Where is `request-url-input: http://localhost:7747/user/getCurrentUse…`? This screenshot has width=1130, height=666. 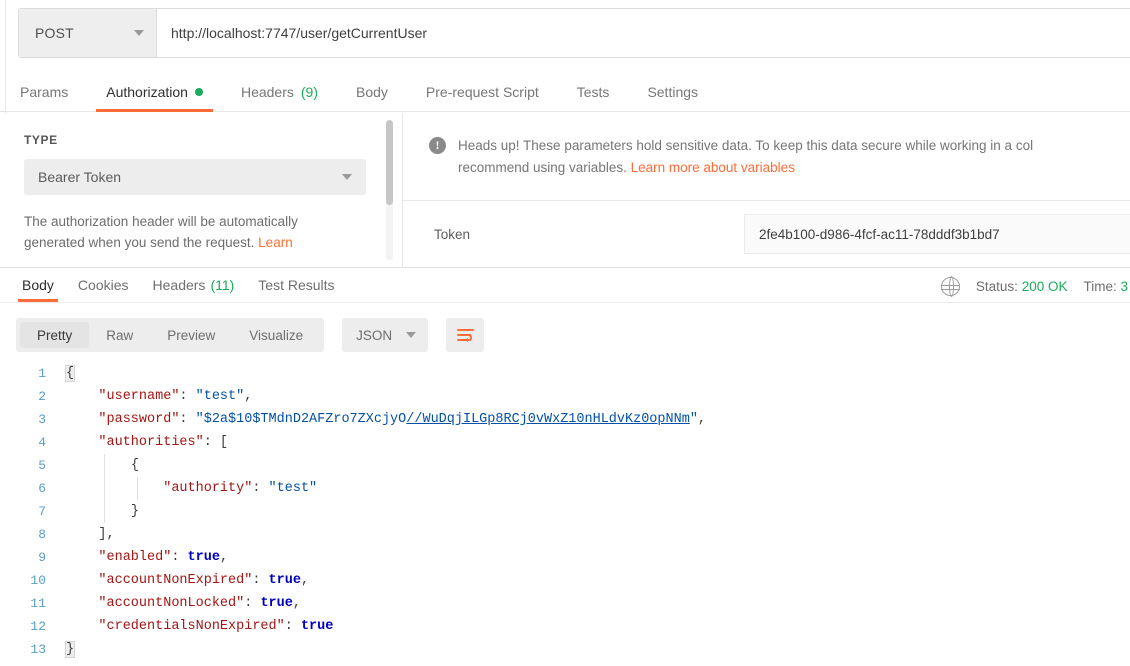 request-url-input: http://localhost:7747/user/getCurrentUse… is located at coordinates (643, 33).